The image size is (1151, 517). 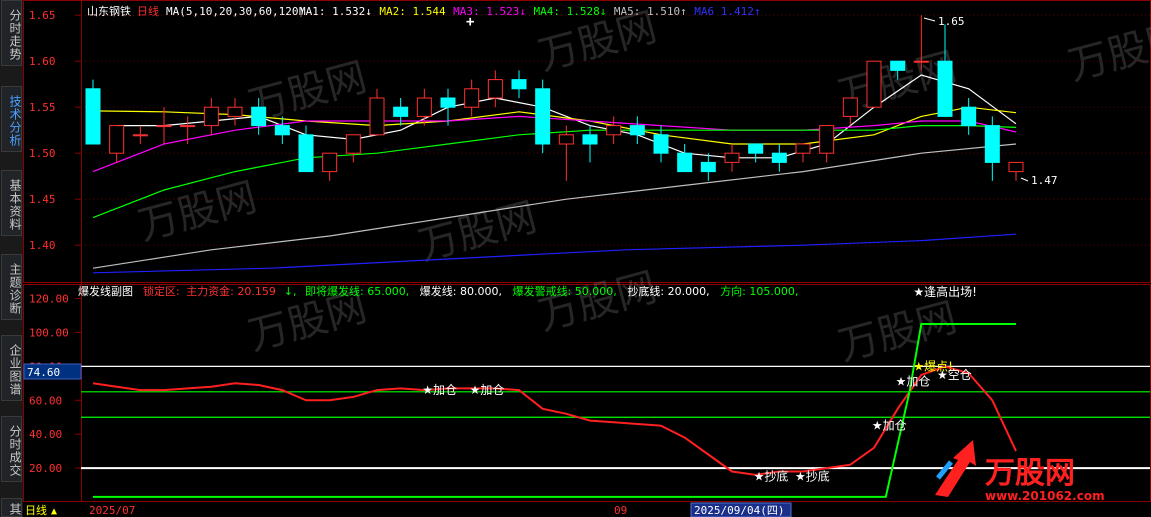 What do you see at coordinates (954, 375) in the screenshot?
I see `signal-label: ★空仓` at bounding box center [954, 375].